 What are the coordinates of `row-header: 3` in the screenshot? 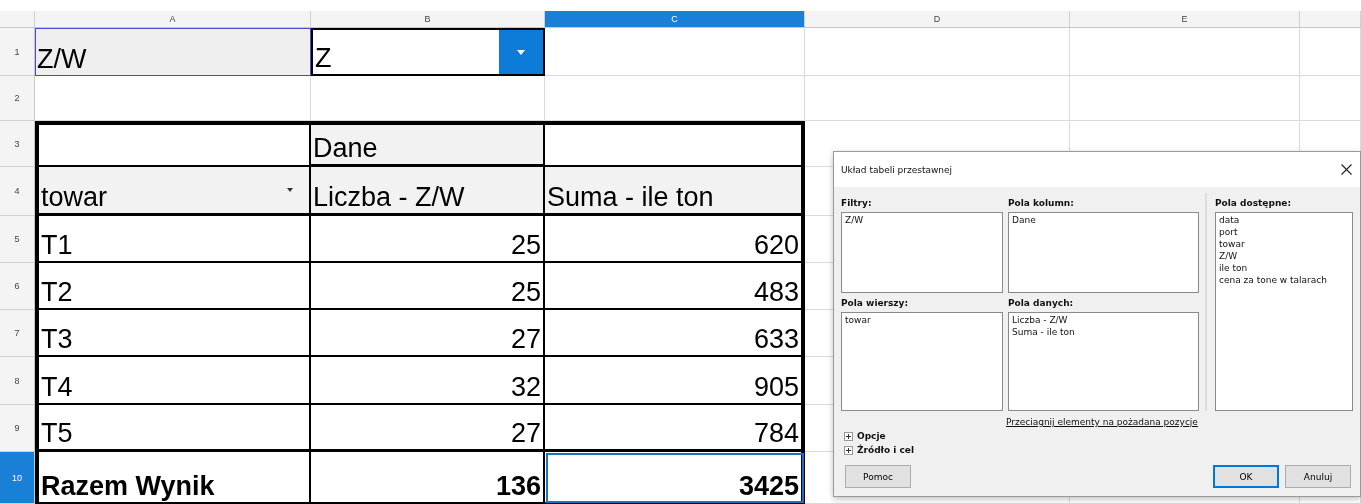 It's located at (17, 144).